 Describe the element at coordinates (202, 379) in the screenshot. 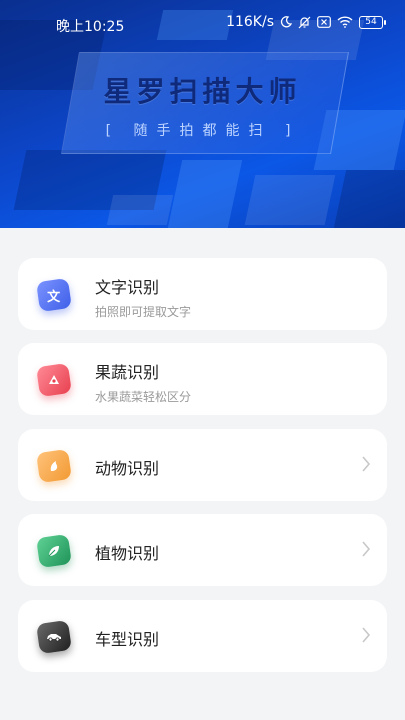

I see `feature-card-fruit-recognition: 果蔬识别 水果蔬菜轻松区分` at that location.